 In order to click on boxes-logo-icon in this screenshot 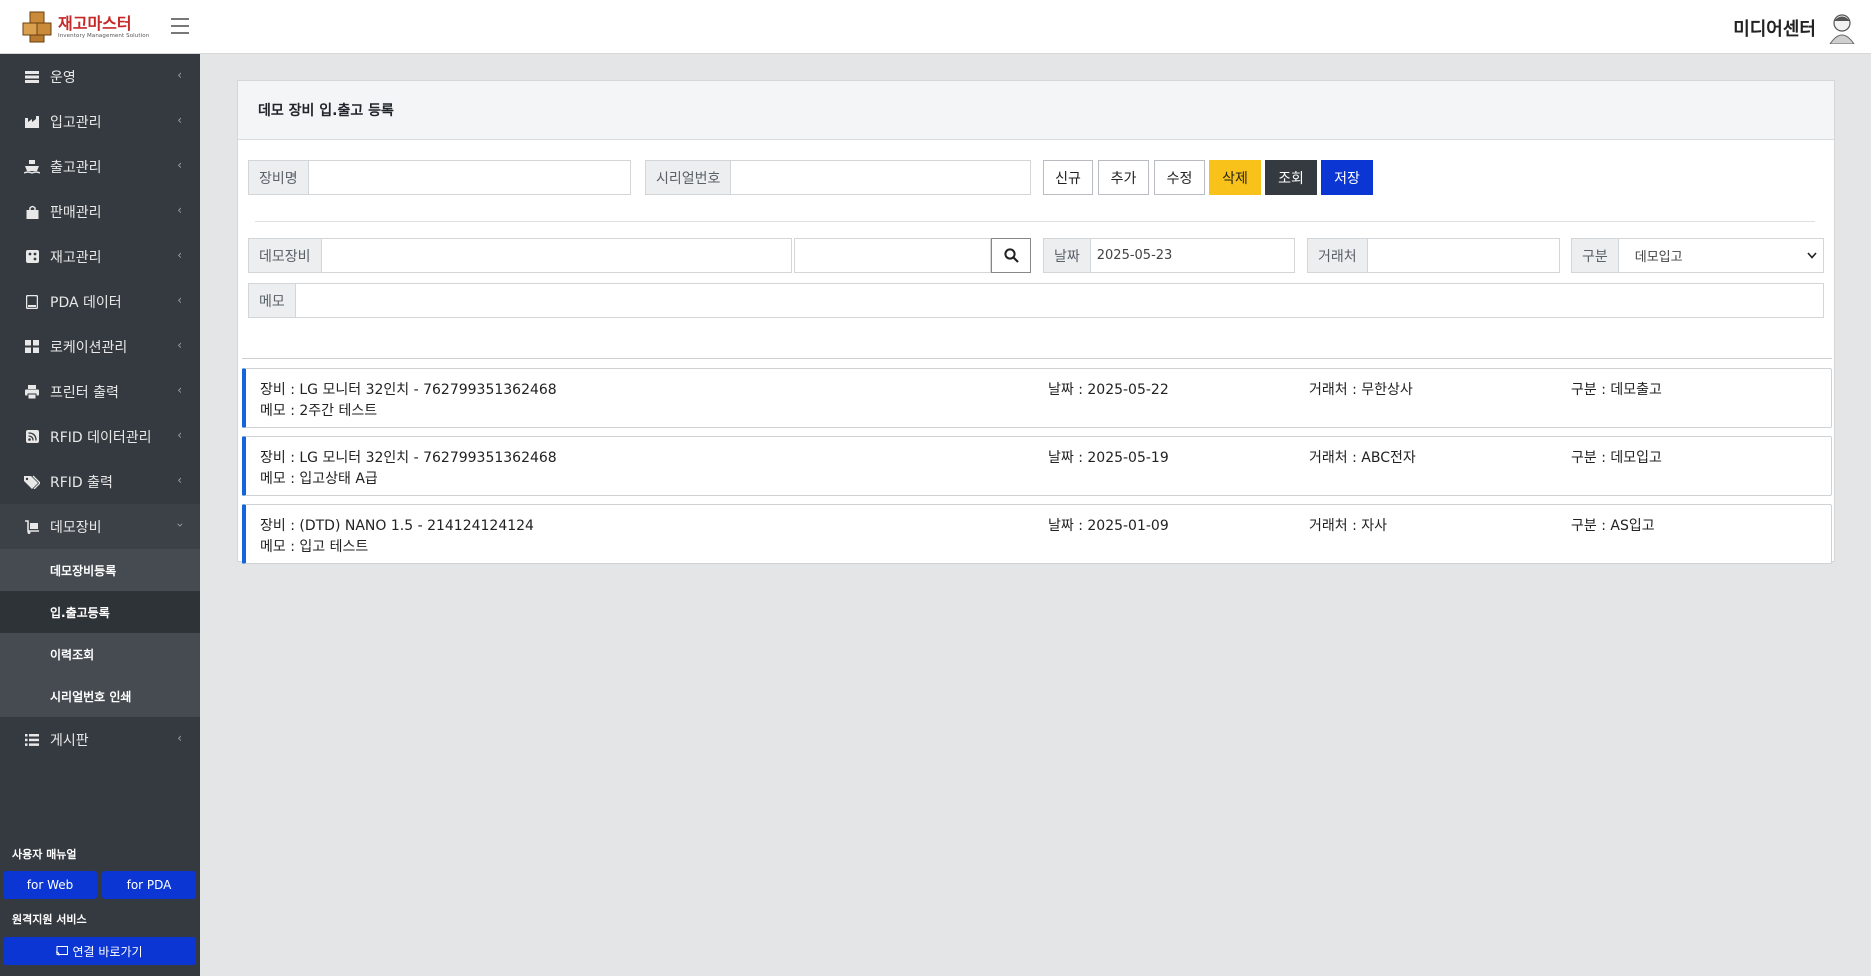, I will do `click(37, 27)`.